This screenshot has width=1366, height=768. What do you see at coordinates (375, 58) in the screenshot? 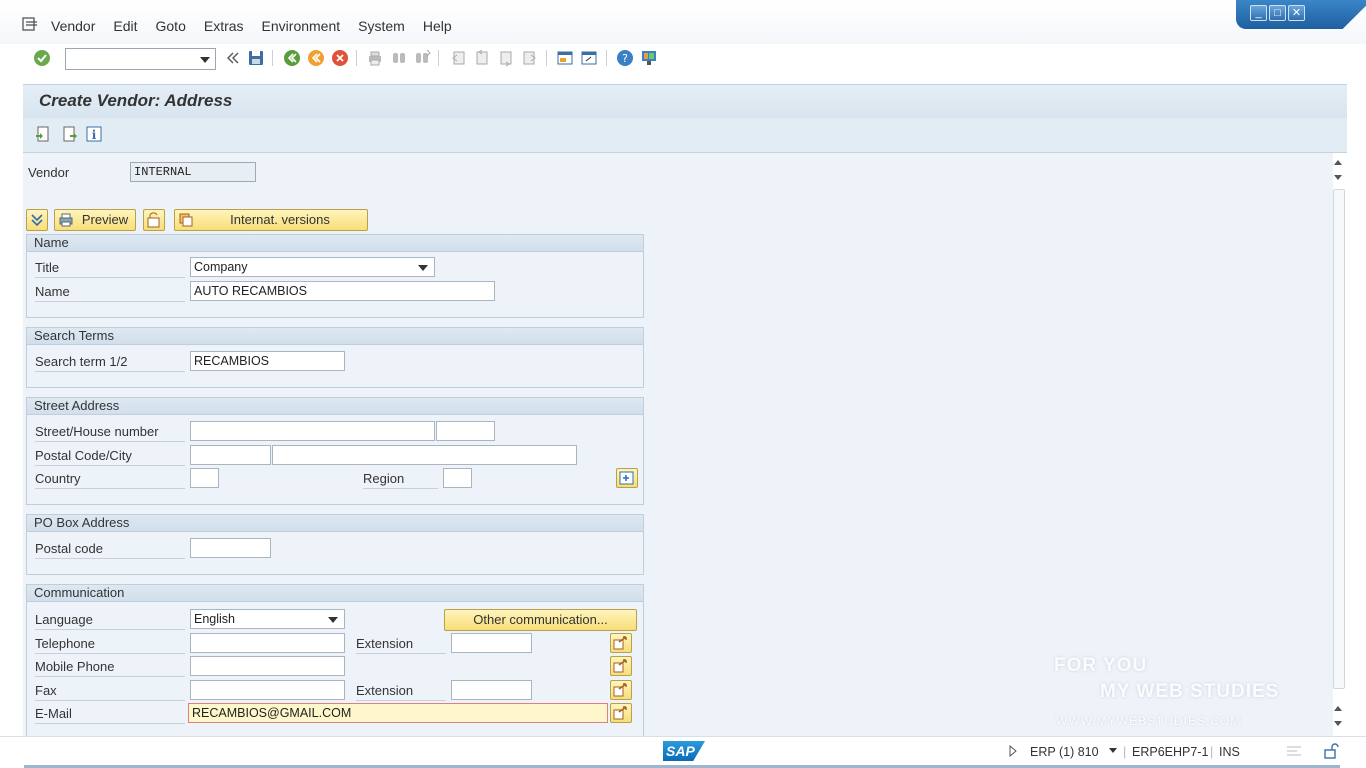
I see `print-icon` at bounding box center [375, 58].